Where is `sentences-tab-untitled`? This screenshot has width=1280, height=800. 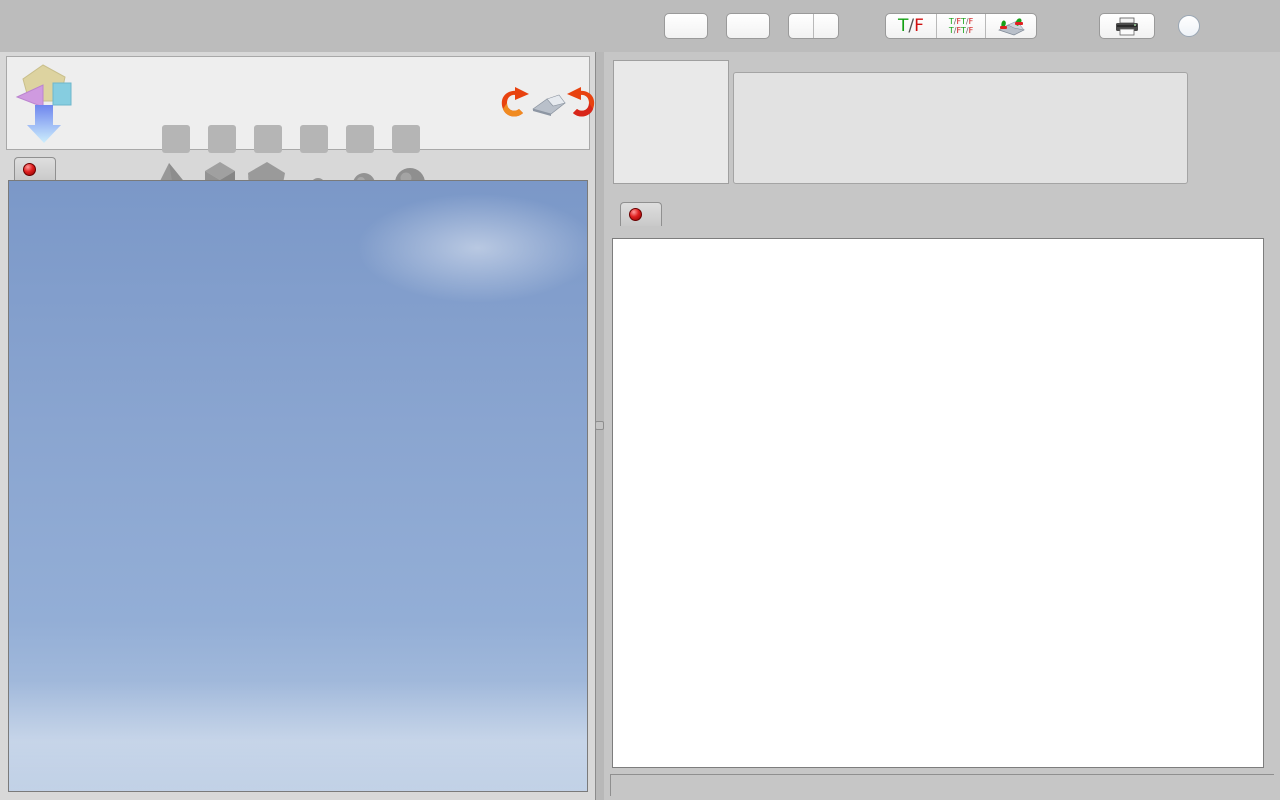 sentences-tab-untitled is located at coordinates (641, 214).